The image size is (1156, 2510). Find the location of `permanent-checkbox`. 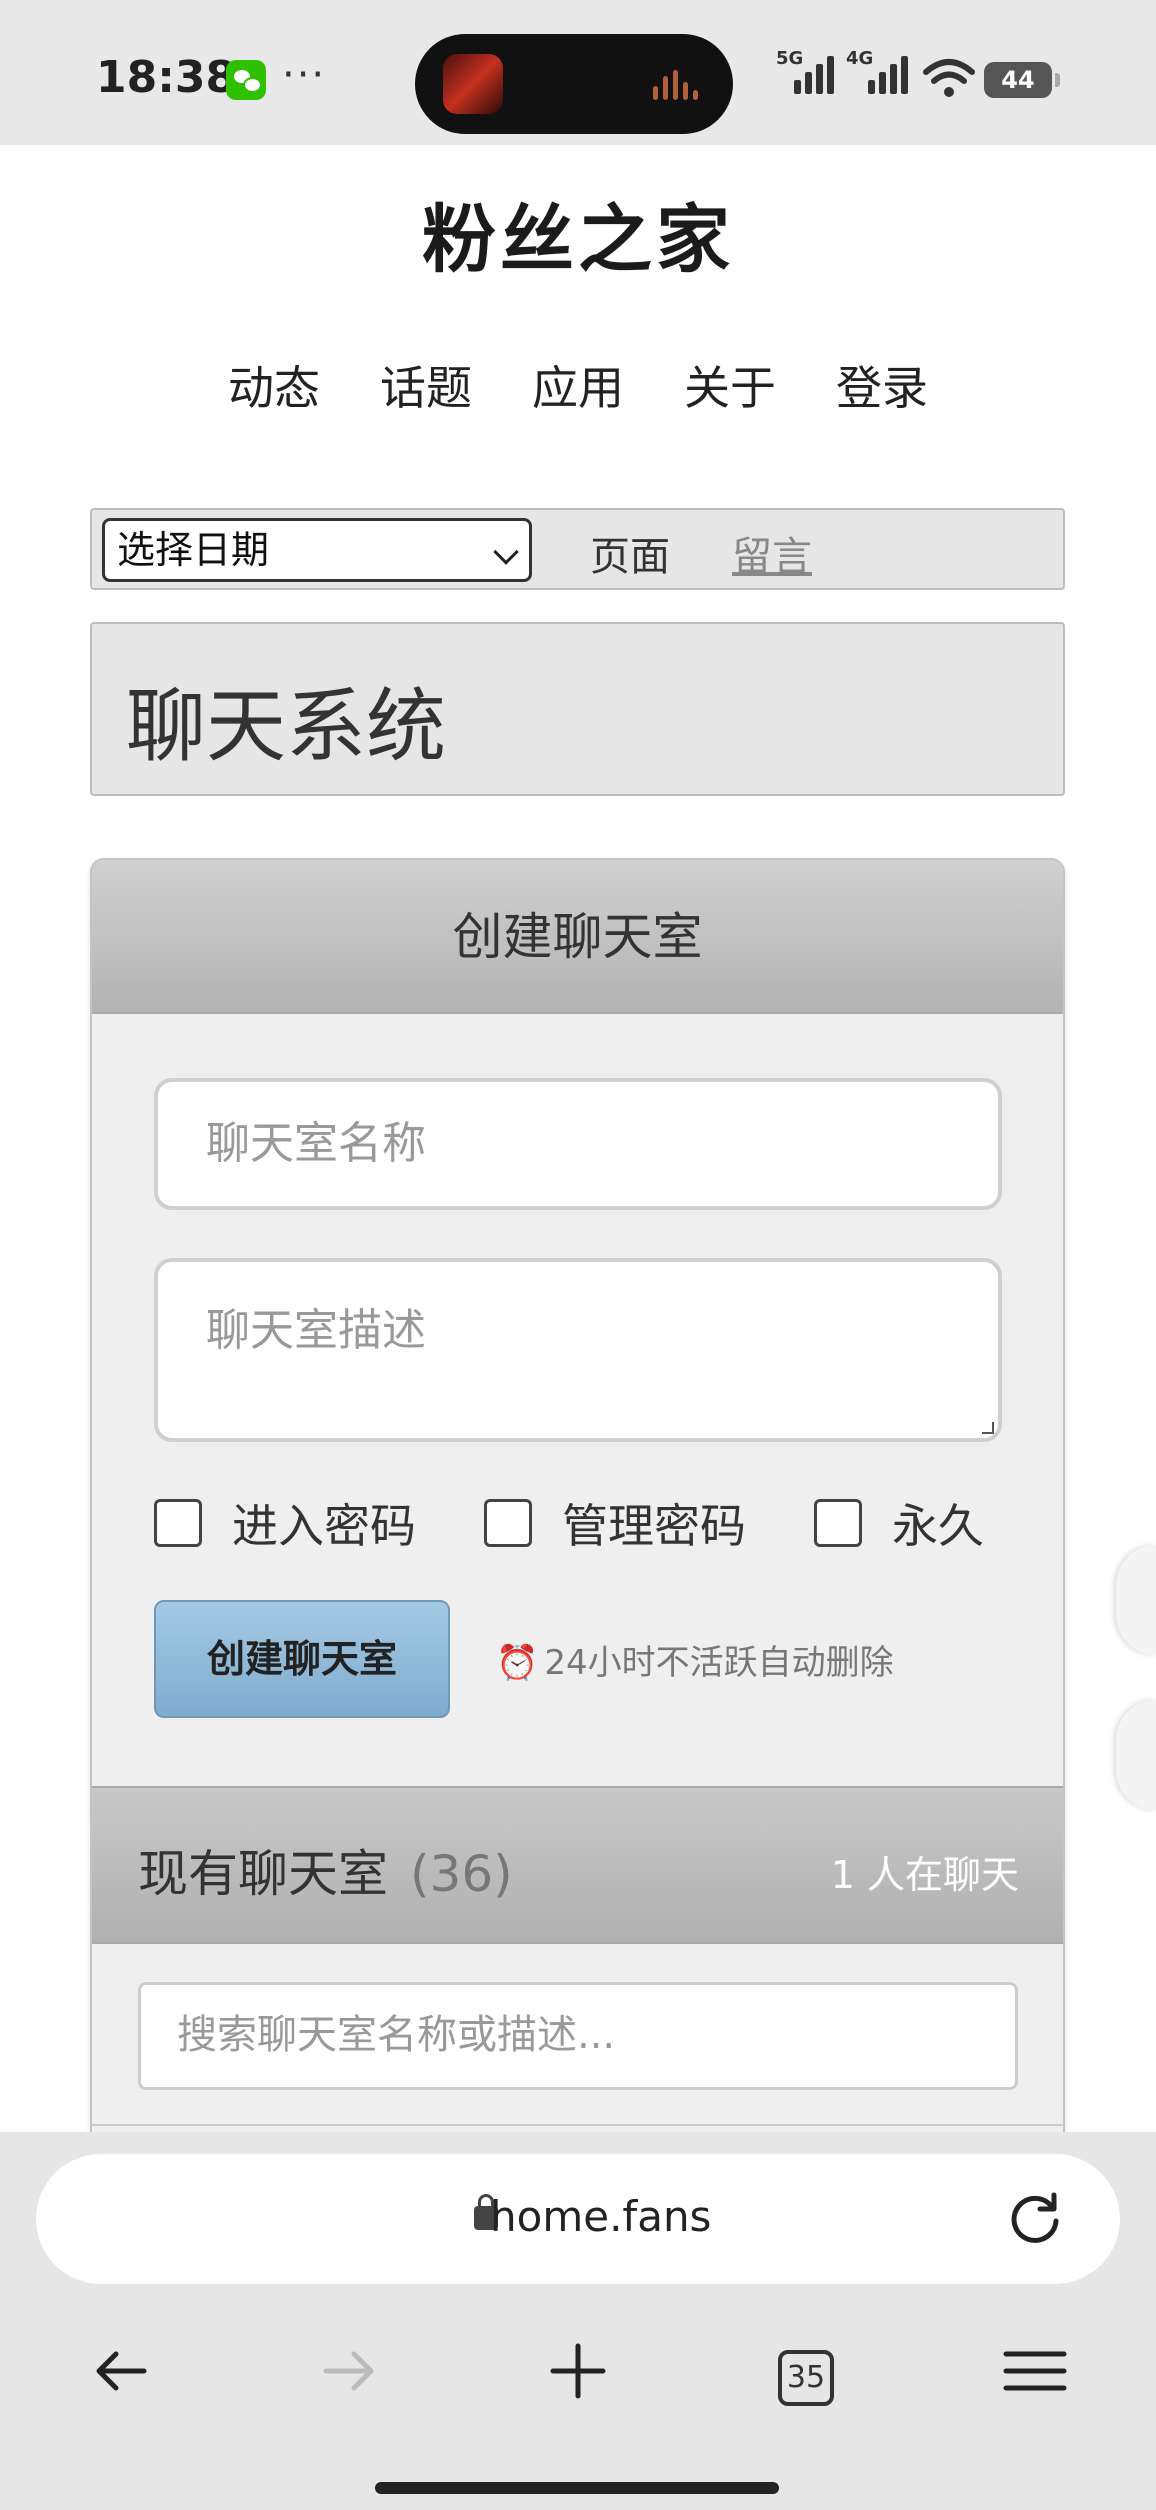

permanent-checkbox is located at coordinates (838, 1523).